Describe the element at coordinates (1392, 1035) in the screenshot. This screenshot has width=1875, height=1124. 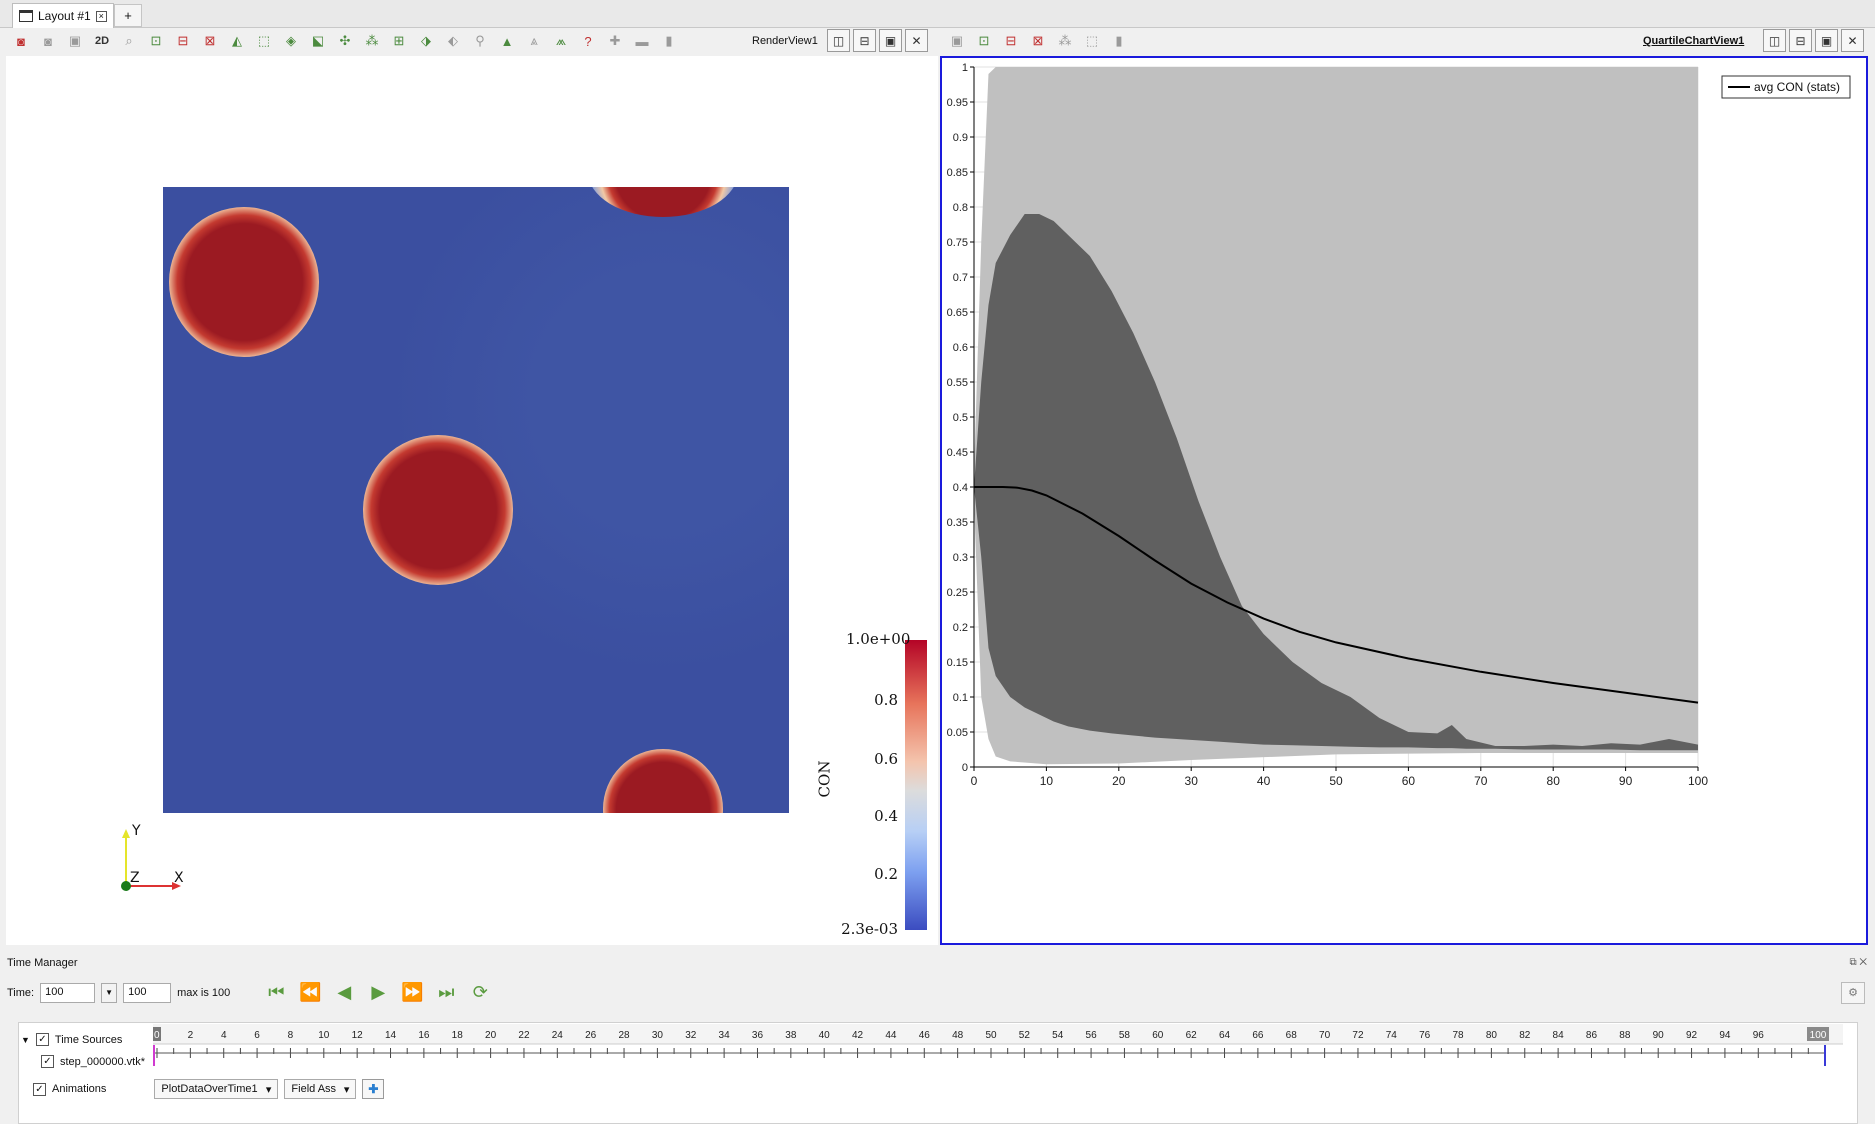
I see `timeline-scale-label: 74` at that location.